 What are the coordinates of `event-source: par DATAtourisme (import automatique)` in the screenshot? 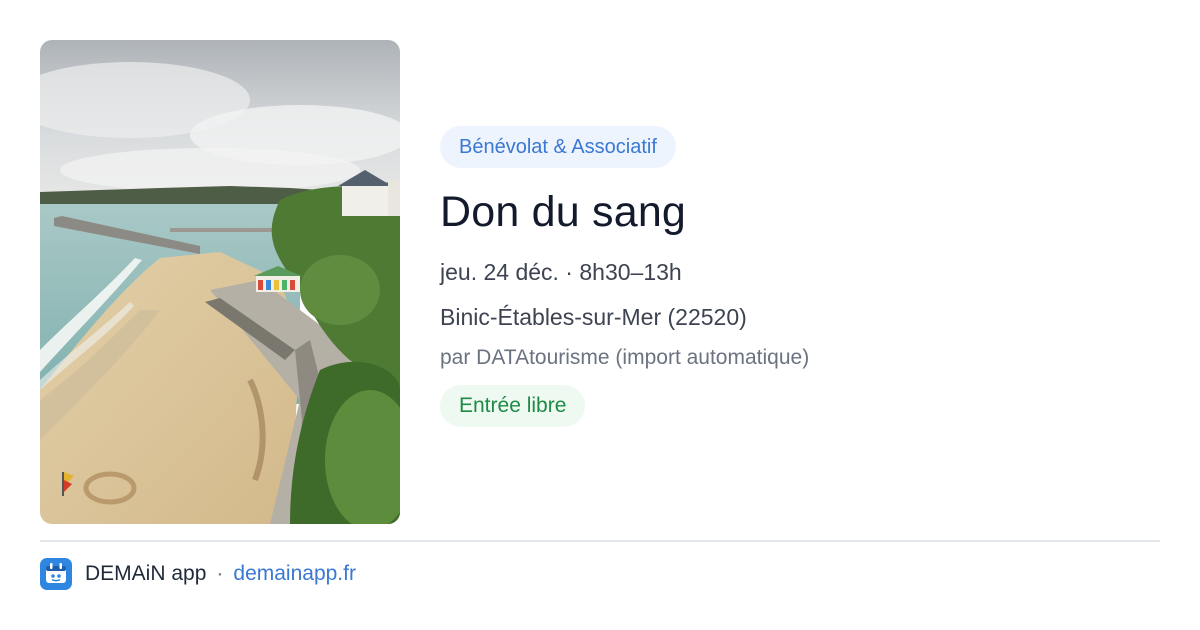 It's located at (625, 357).